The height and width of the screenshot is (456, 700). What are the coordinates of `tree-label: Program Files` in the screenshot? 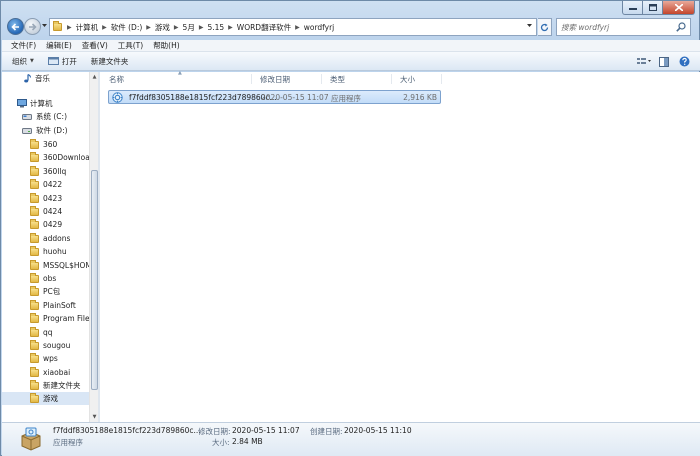 It's located at (68, 318).